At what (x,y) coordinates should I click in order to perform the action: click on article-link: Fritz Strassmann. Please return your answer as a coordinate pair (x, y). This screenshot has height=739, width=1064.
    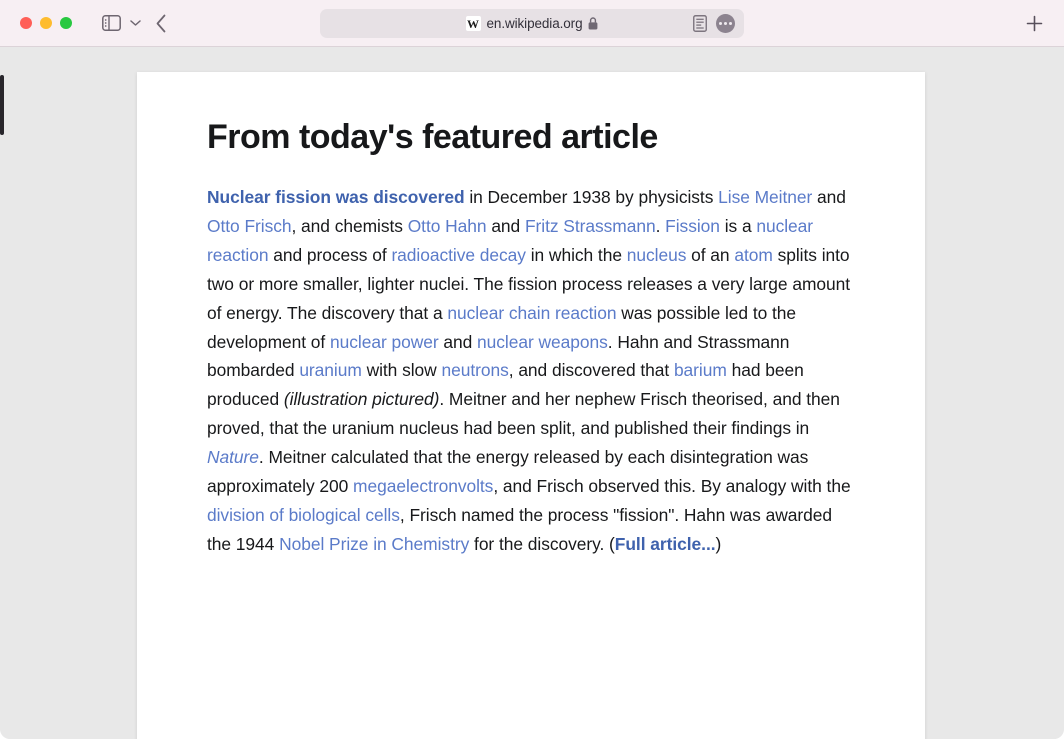
    Looking at the image, I should click on (590, 226).